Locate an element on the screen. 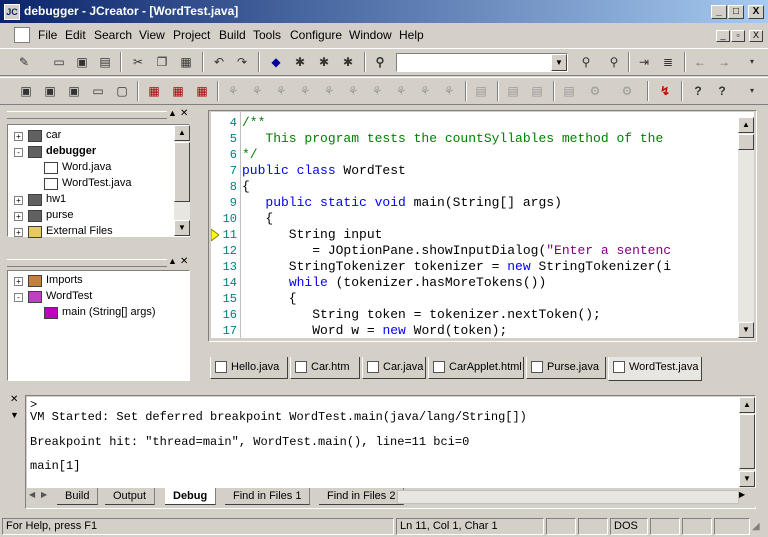  tree-item: hw1 is located at coordinates (56, 199).